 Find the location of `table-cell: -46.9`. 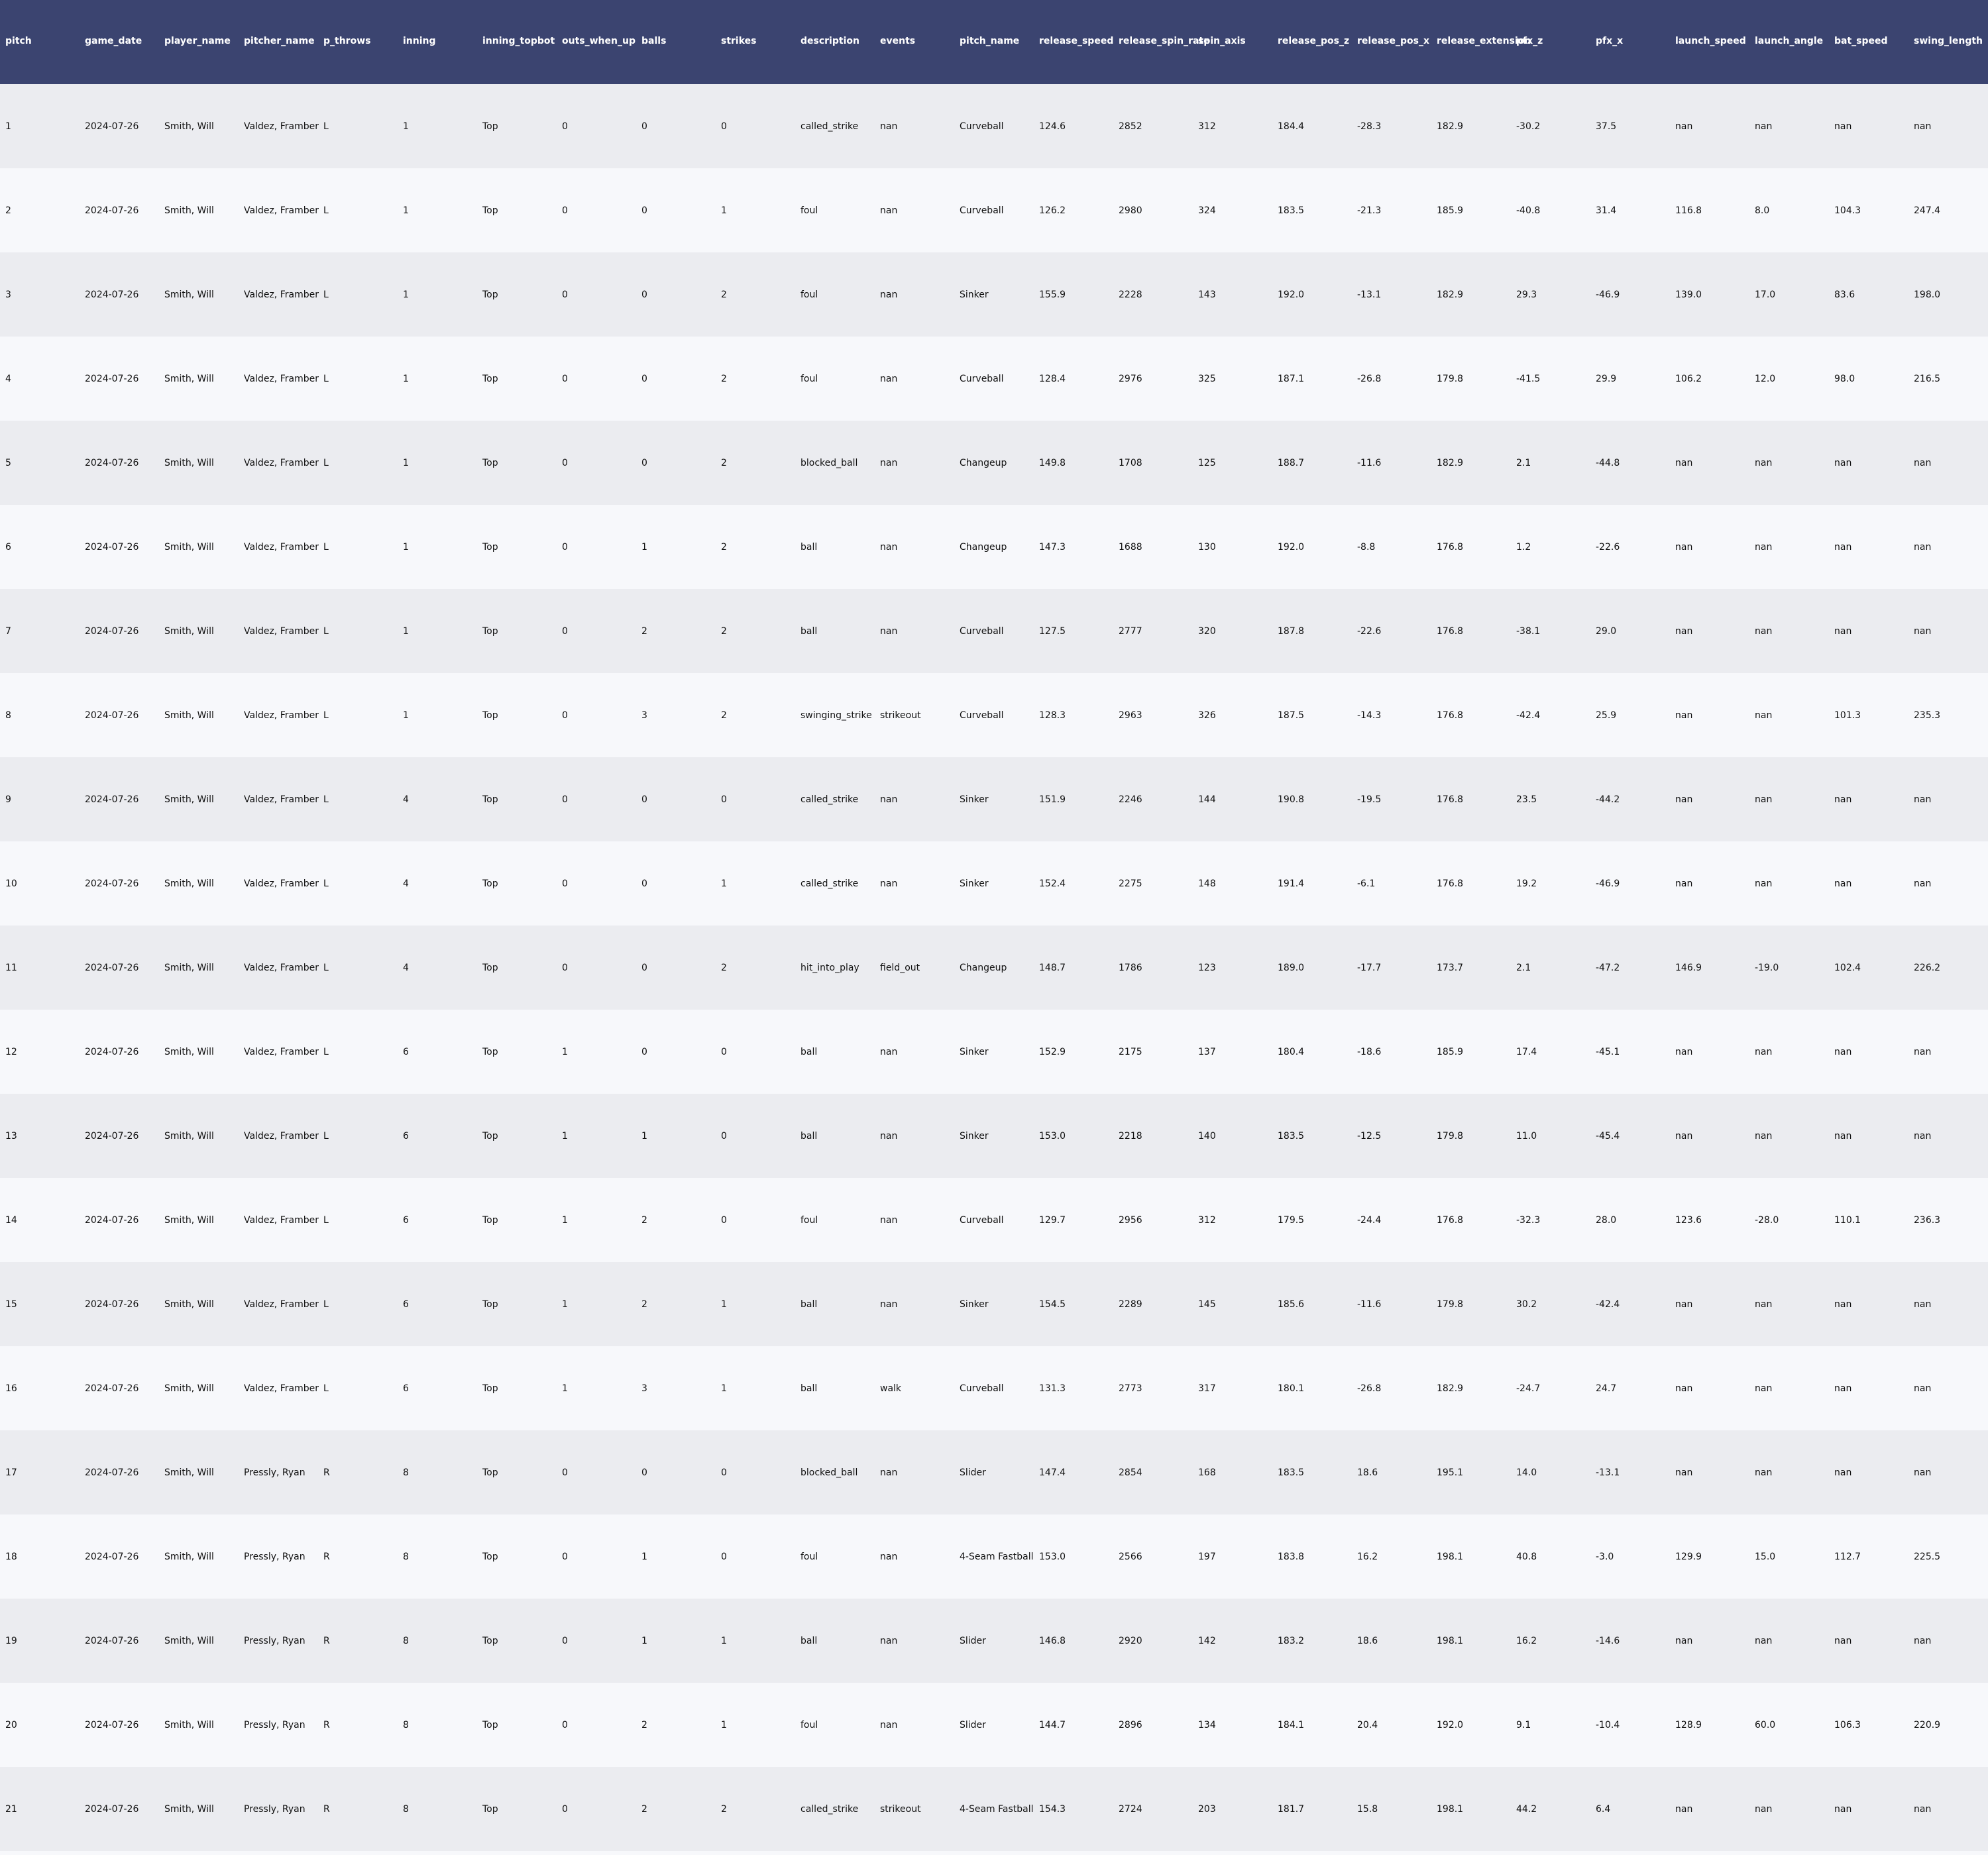

table-cell: -46.9 is located at coordinates (1608, 883).